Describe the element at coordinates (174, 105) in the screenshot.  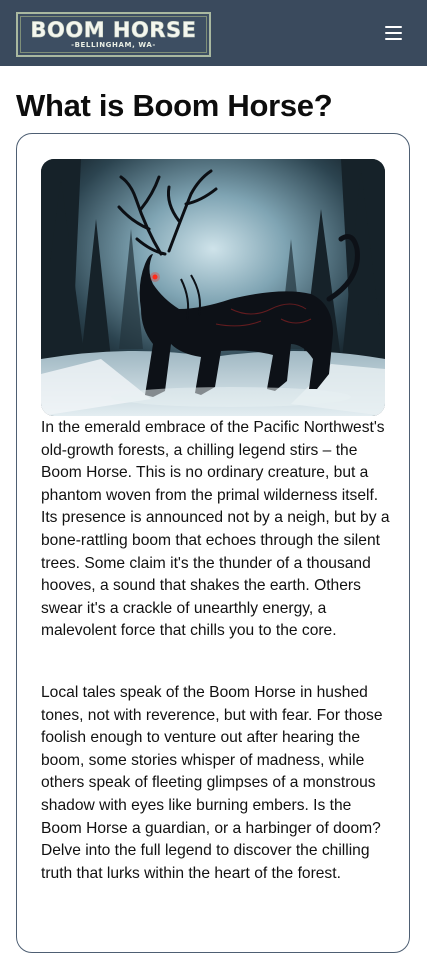
I see `page-title: What is Boom Horse?` at that location.